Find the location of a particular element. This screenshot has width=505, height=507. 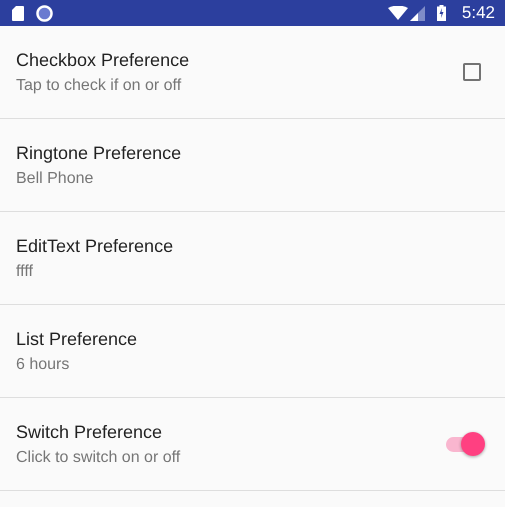

circle-icon is located at coordinates (44, 13).